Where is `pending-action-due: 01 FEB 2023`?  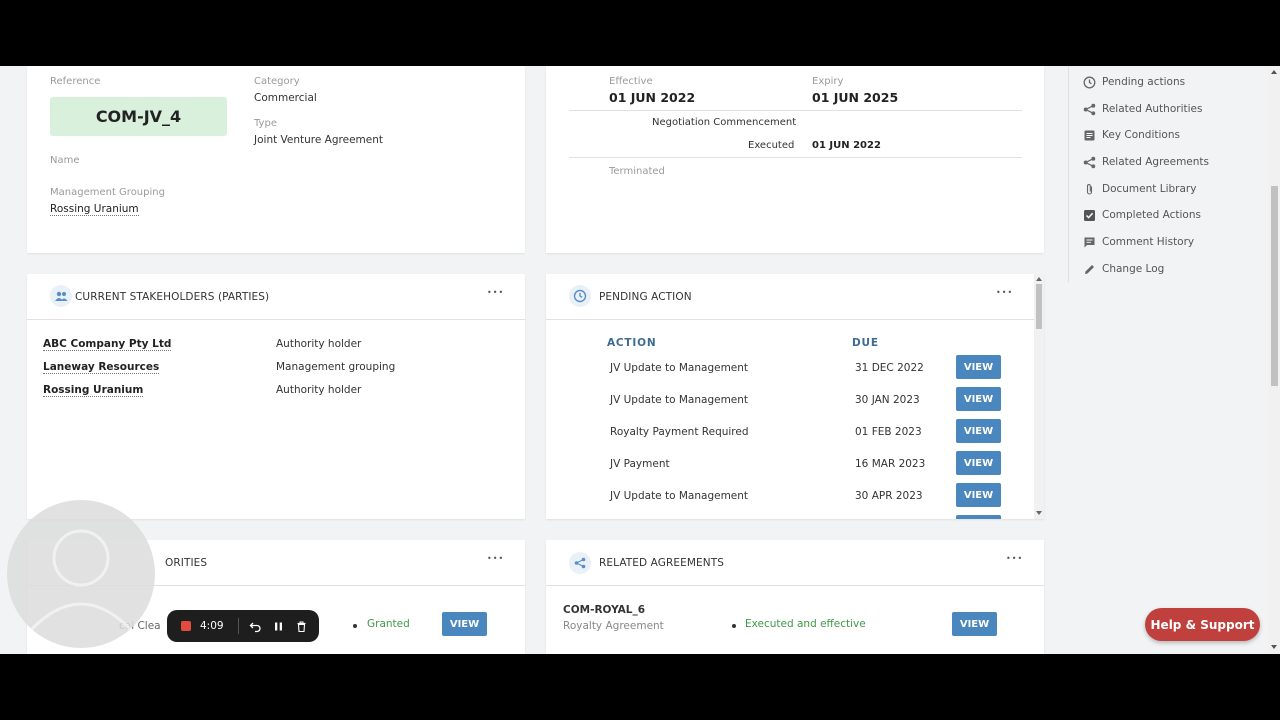
pending-action-due: 01 FEB 2023 is located at coordinates (888, 432).